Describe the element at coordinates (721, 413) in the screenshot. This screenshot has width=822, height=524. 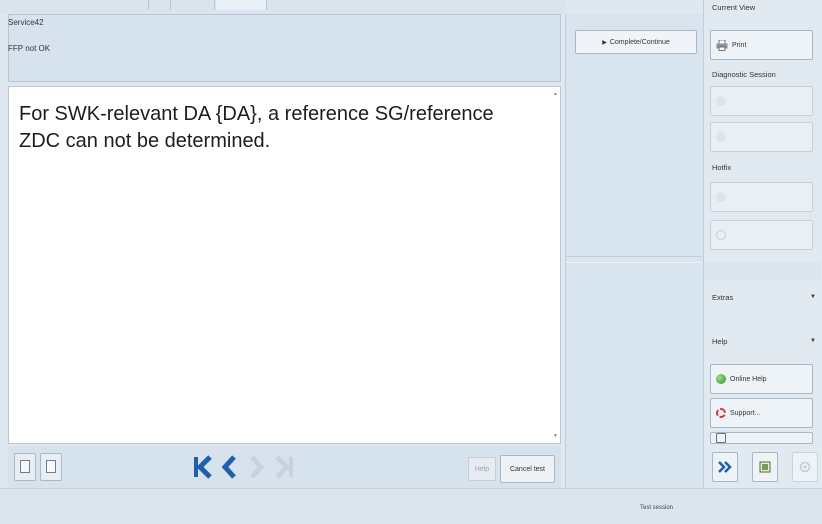
I see `support-icon` at that location.